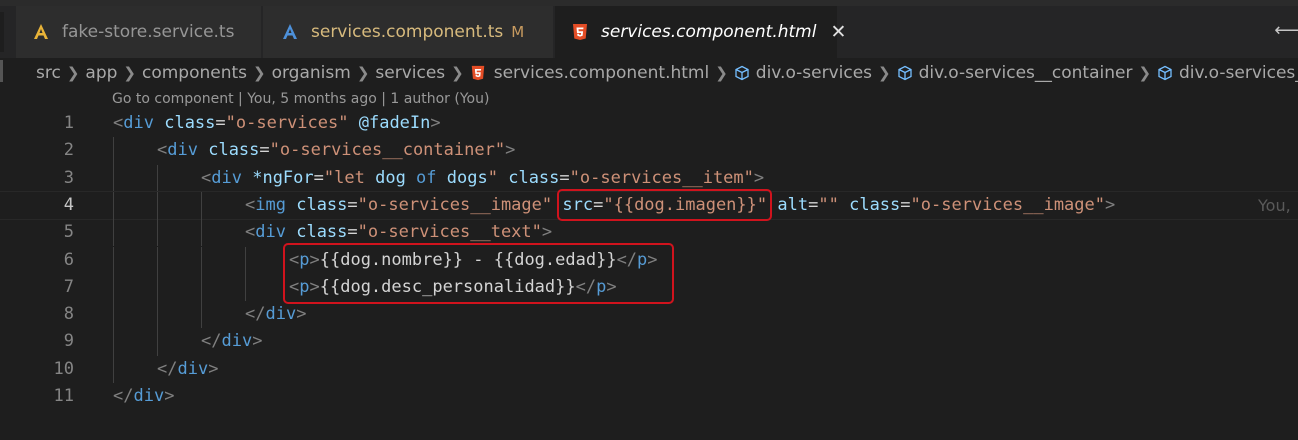 Image resolution: width=1298 pixels, height=440 pixels. I want to click on line-number: 10, so click(37, 369).